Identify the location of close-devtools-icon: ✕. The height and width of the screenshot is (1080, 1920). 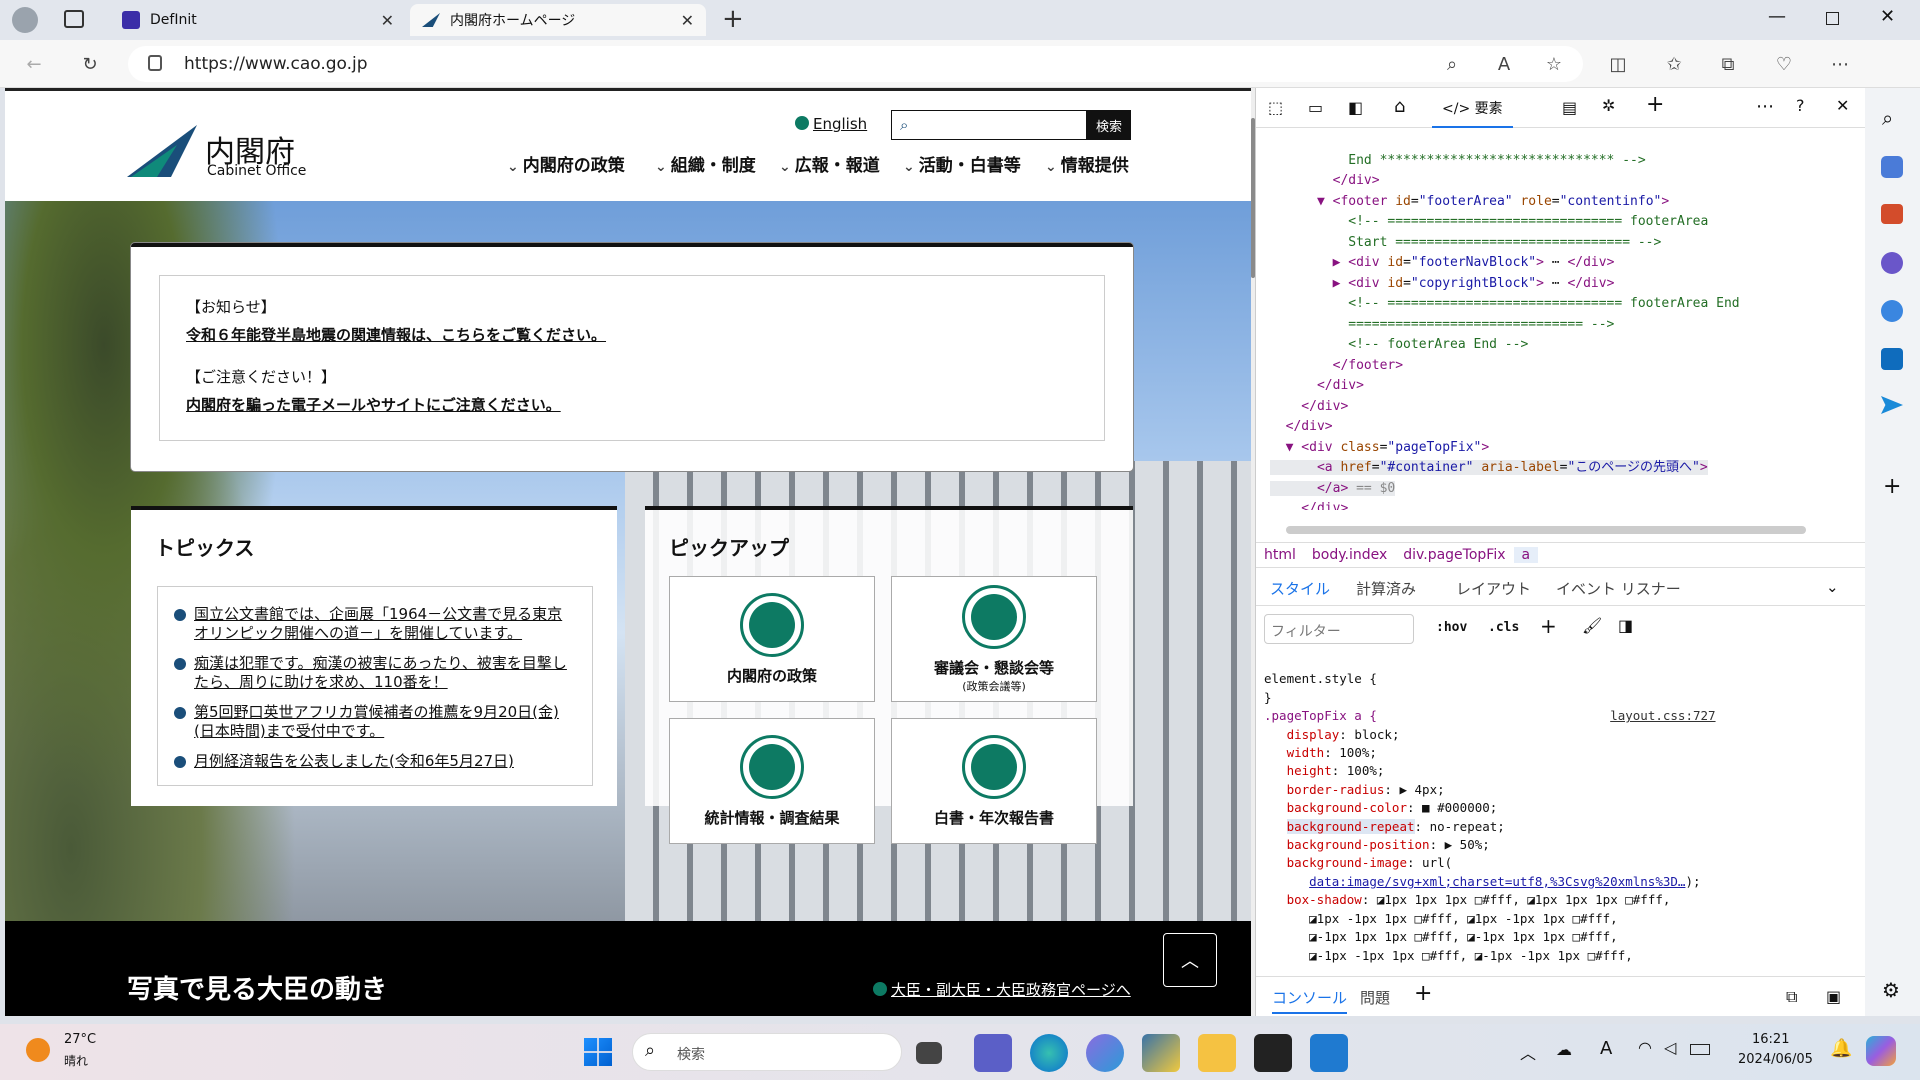
(1842, 105).